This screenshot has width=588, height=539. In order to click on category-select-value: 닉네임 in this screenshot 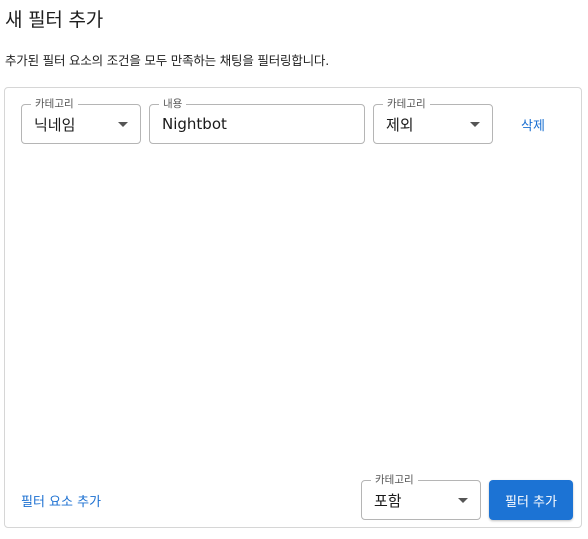, I will do `click(55, 124)`.